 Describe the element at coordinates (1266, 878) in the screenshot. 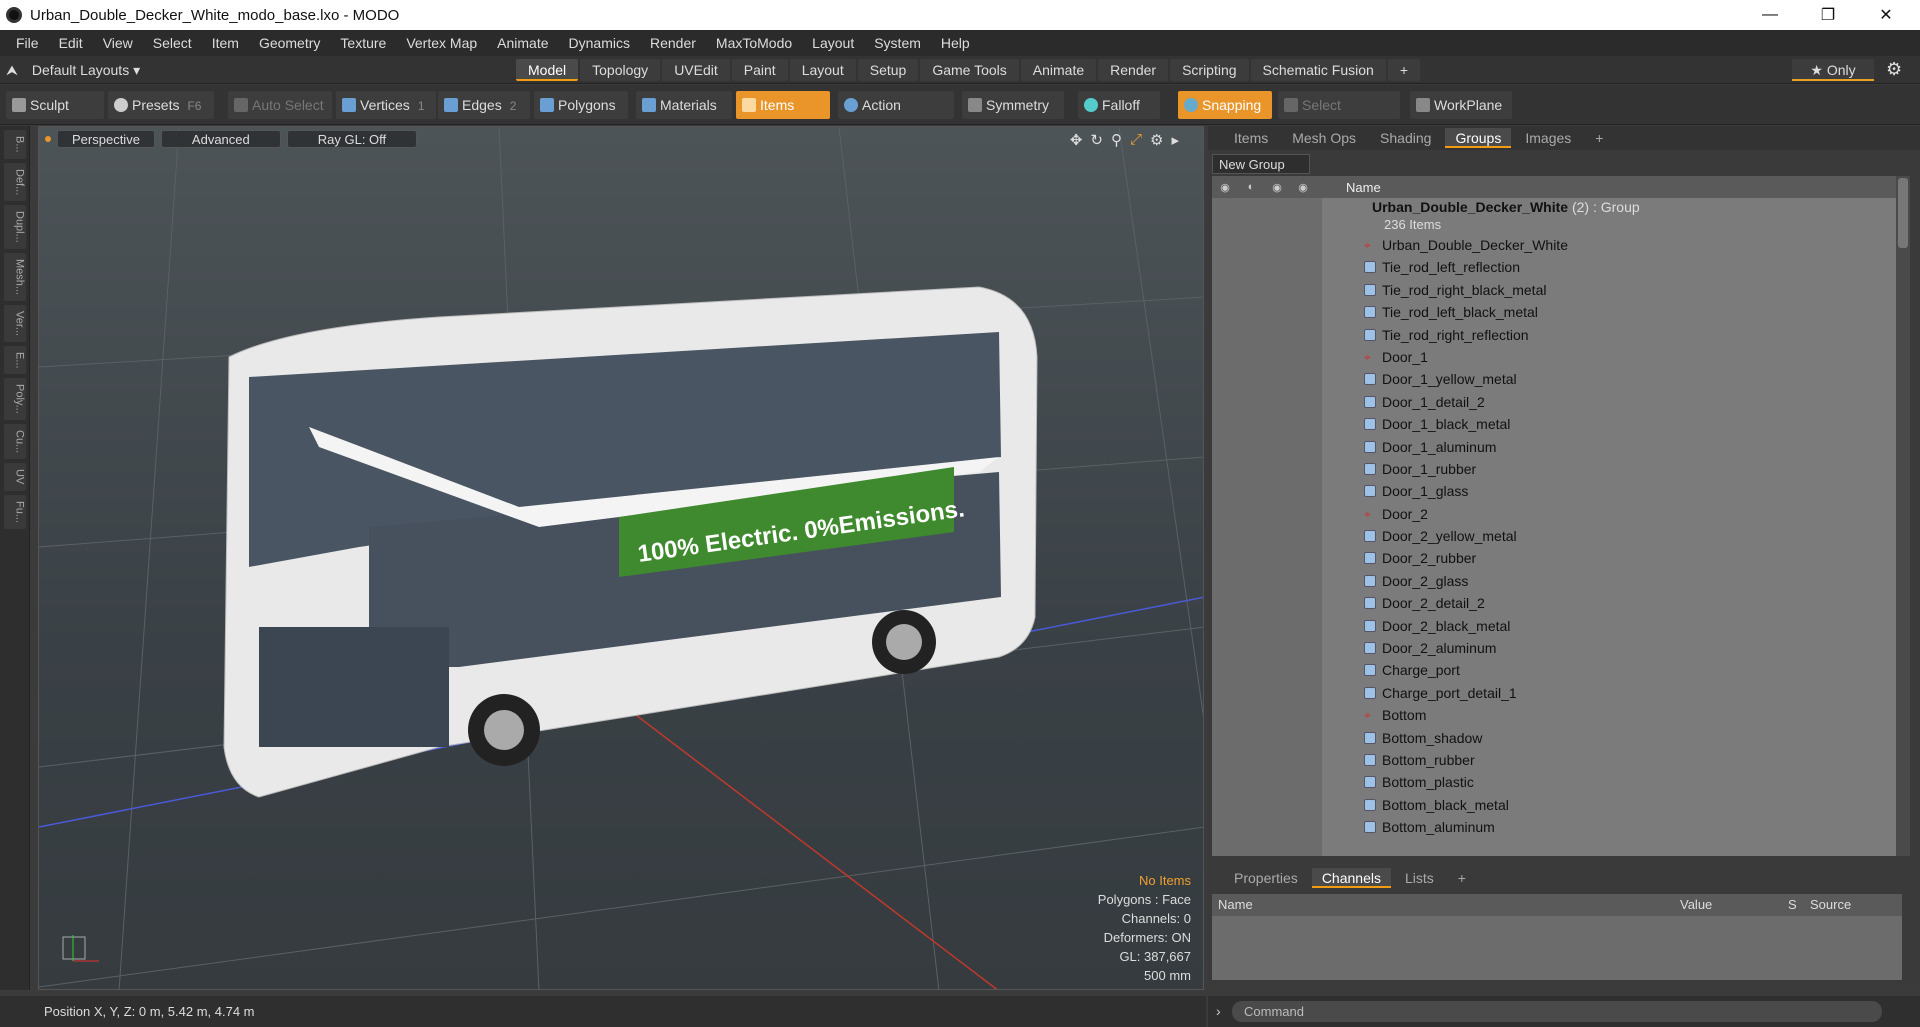

I see `tab-properties: Properties` at that location.